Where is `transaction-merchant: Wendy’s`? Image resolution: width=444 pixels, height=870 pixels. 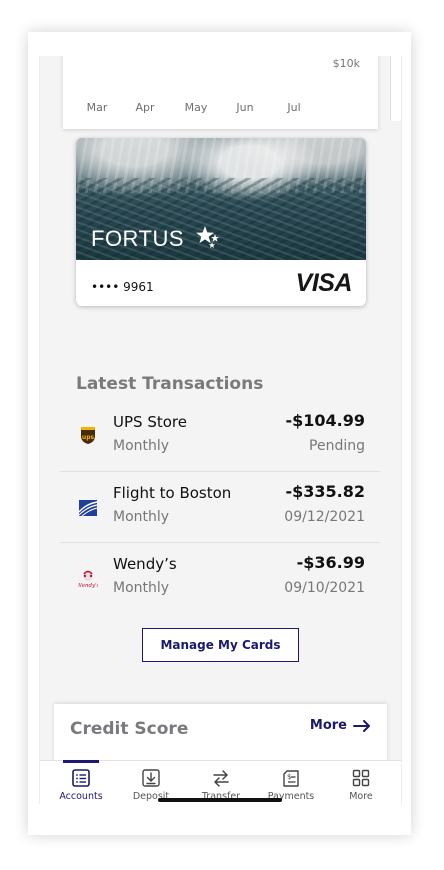 transaction-merchant: Wendy’s is located at coordinates (145, 564).